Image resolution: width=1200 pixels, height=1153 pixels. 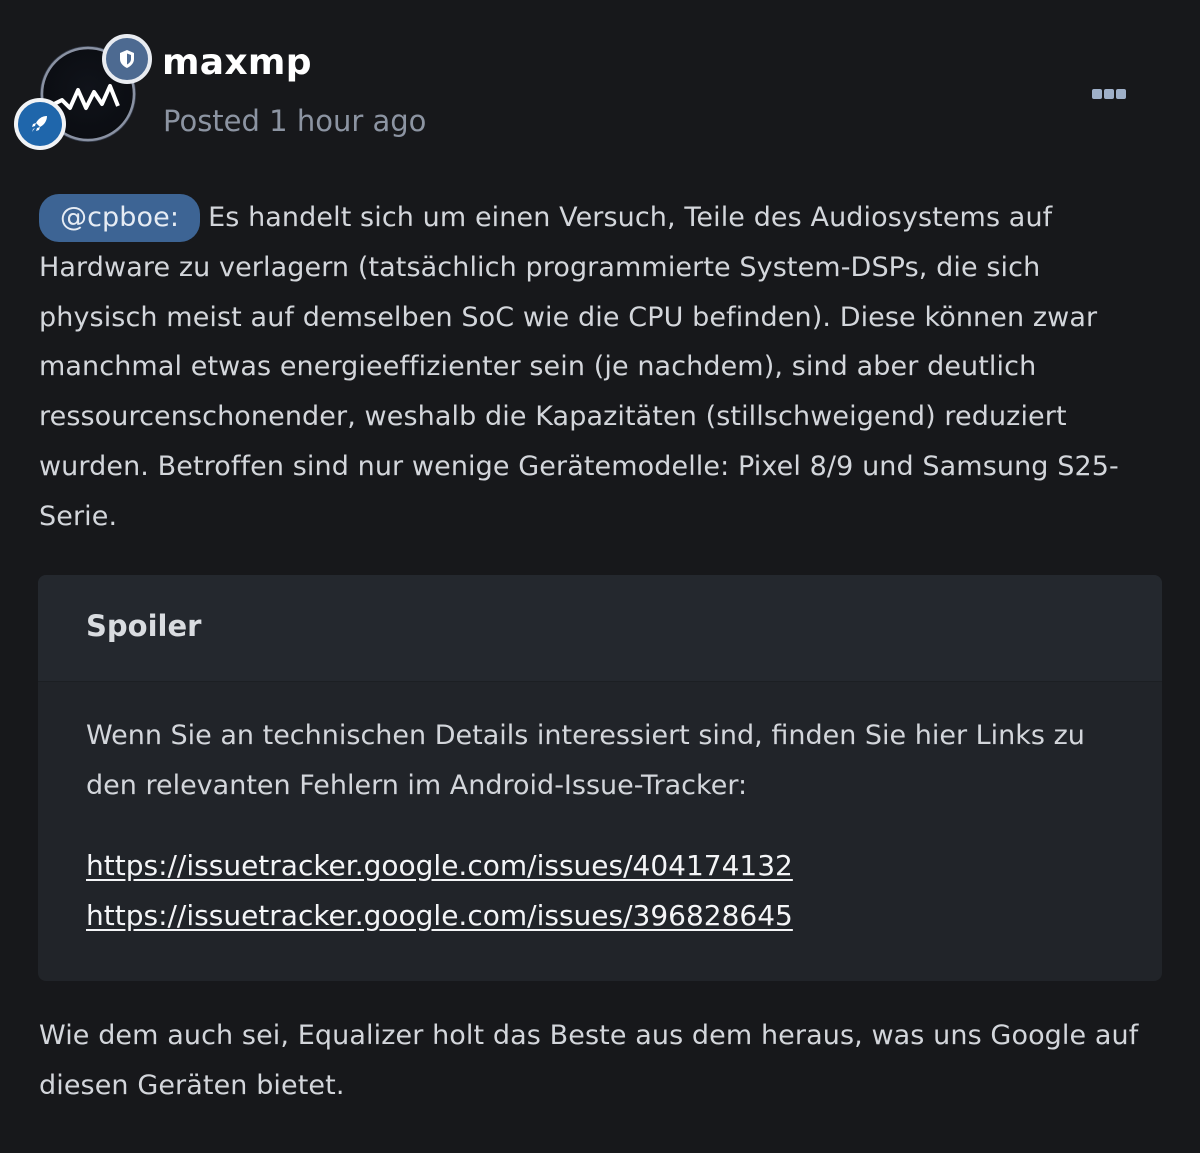 I want to click on post-timestamp: Posted 1 hour ago, so click(x=294, y=121).